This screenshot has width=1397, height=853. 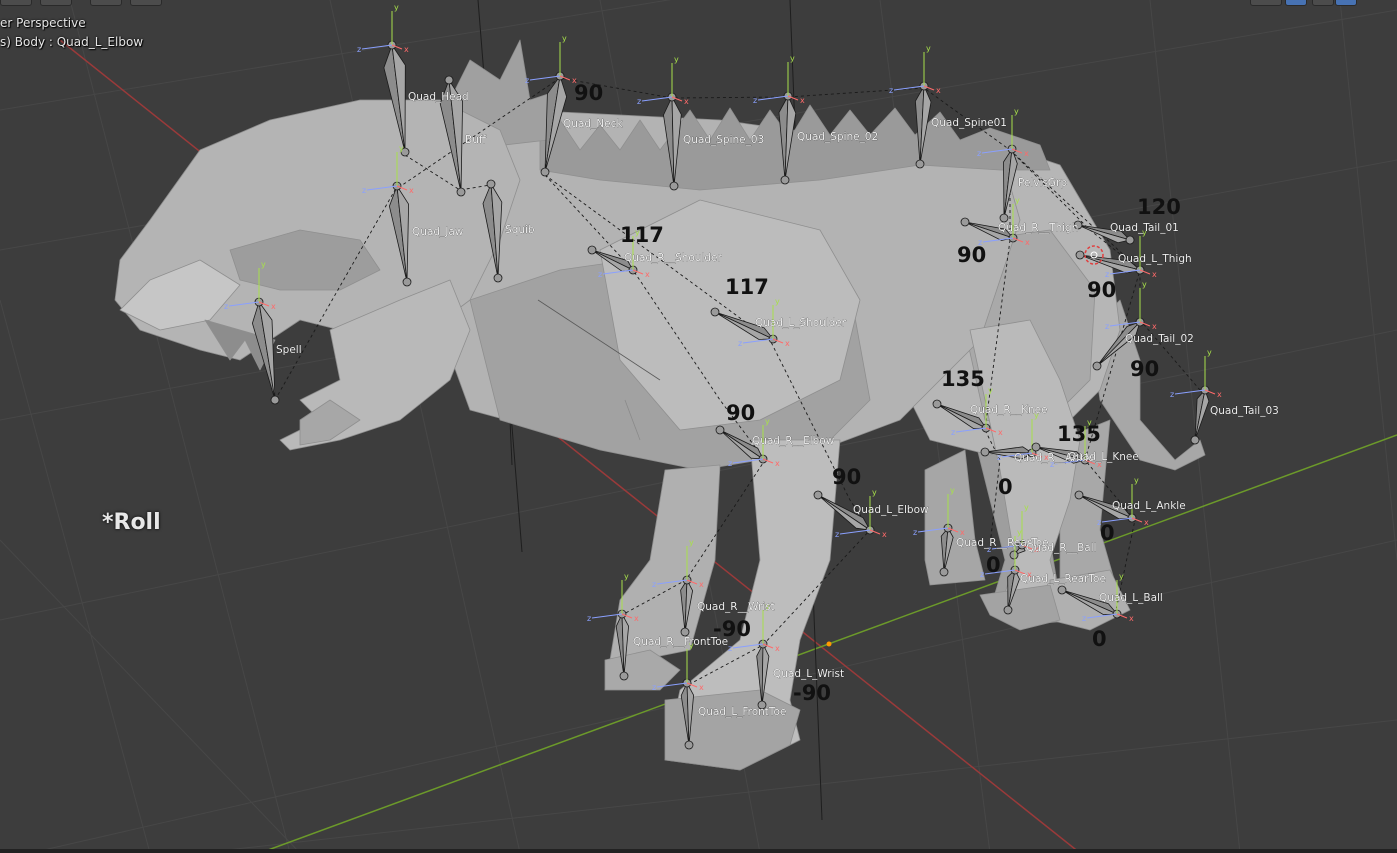 I want to click on bone: y z x, so click(x=1196, y=396).